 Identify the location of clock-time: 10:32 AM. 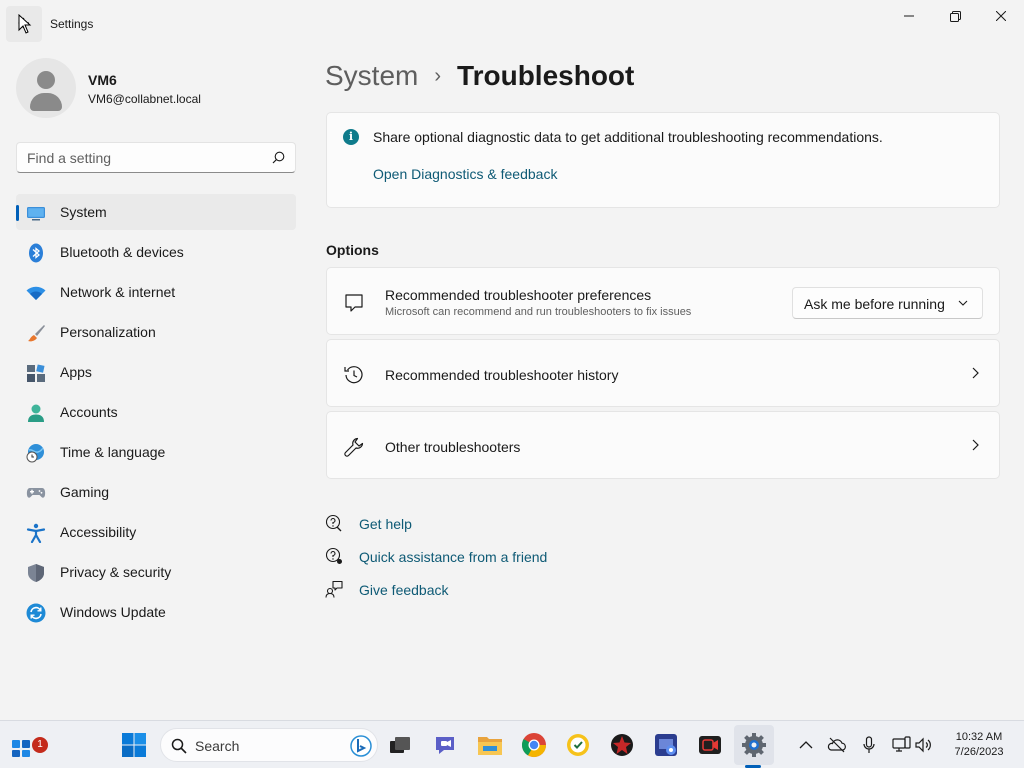
(979, 737).